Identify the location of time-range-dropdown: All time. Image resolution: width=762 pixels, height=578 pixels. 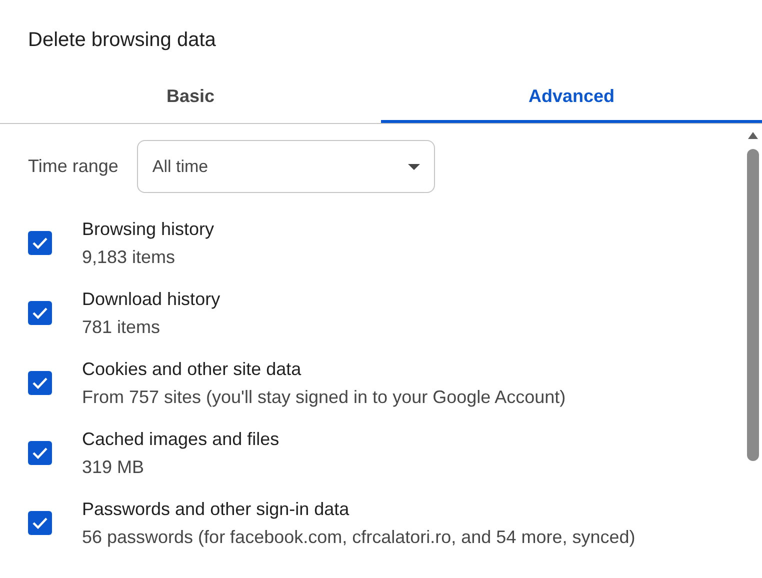
(286, 166).